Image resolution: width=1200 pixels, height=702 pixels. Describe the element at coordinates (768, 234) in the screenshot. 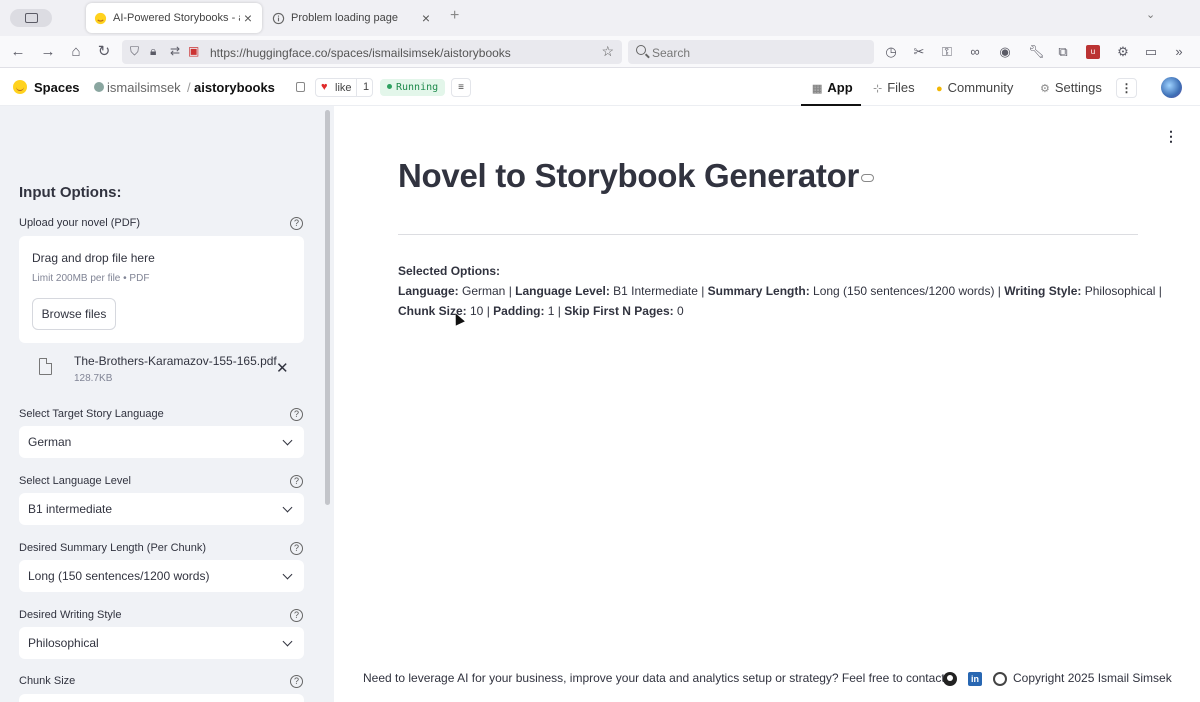

I see `divider` at that location.